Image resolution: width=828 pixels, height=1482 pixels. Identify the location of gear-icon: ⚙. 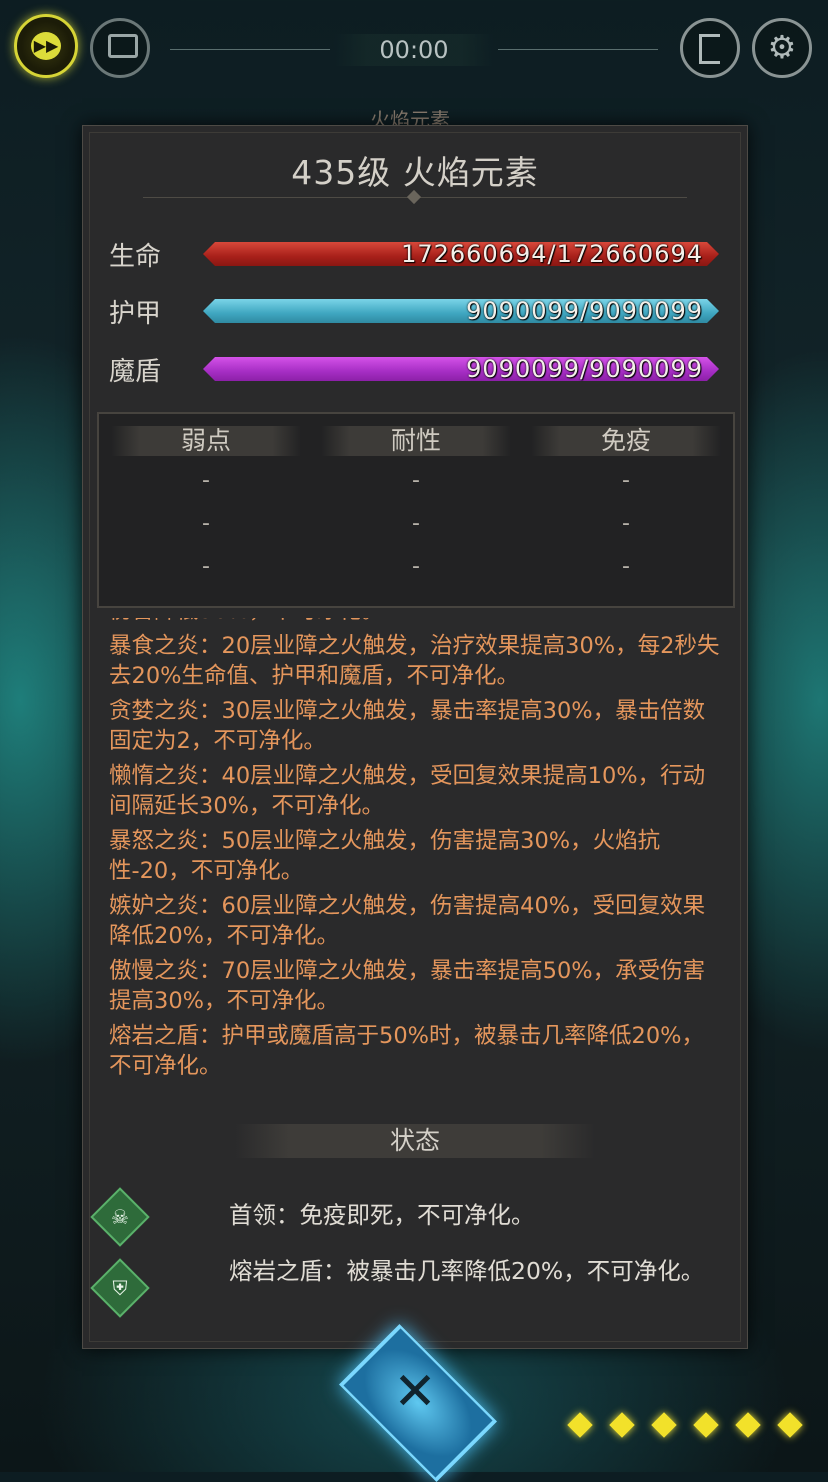
(782, 47).